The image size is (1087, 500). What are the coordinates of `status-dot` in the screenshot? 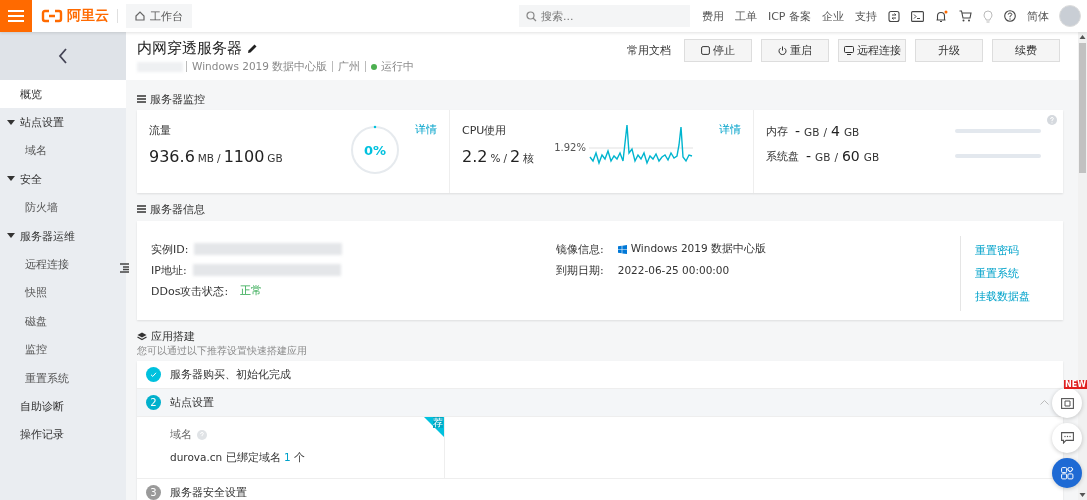 It's located at (374, 66).